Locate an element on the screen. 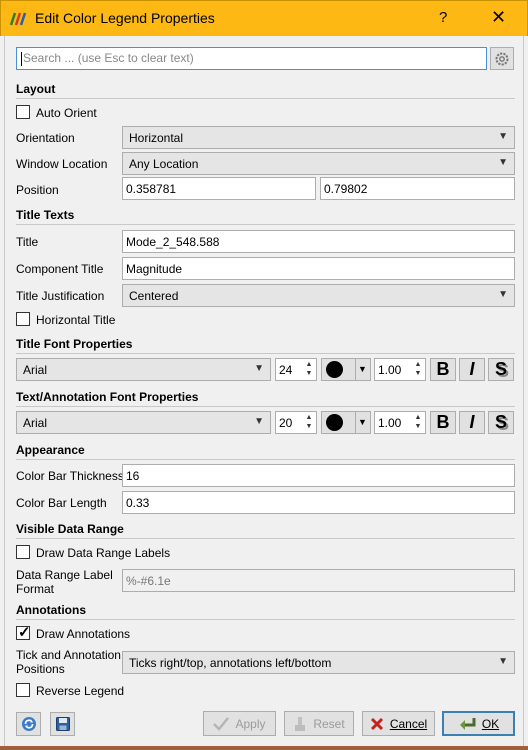  annotation-italic-button: I is located at coordinates (472, 422).